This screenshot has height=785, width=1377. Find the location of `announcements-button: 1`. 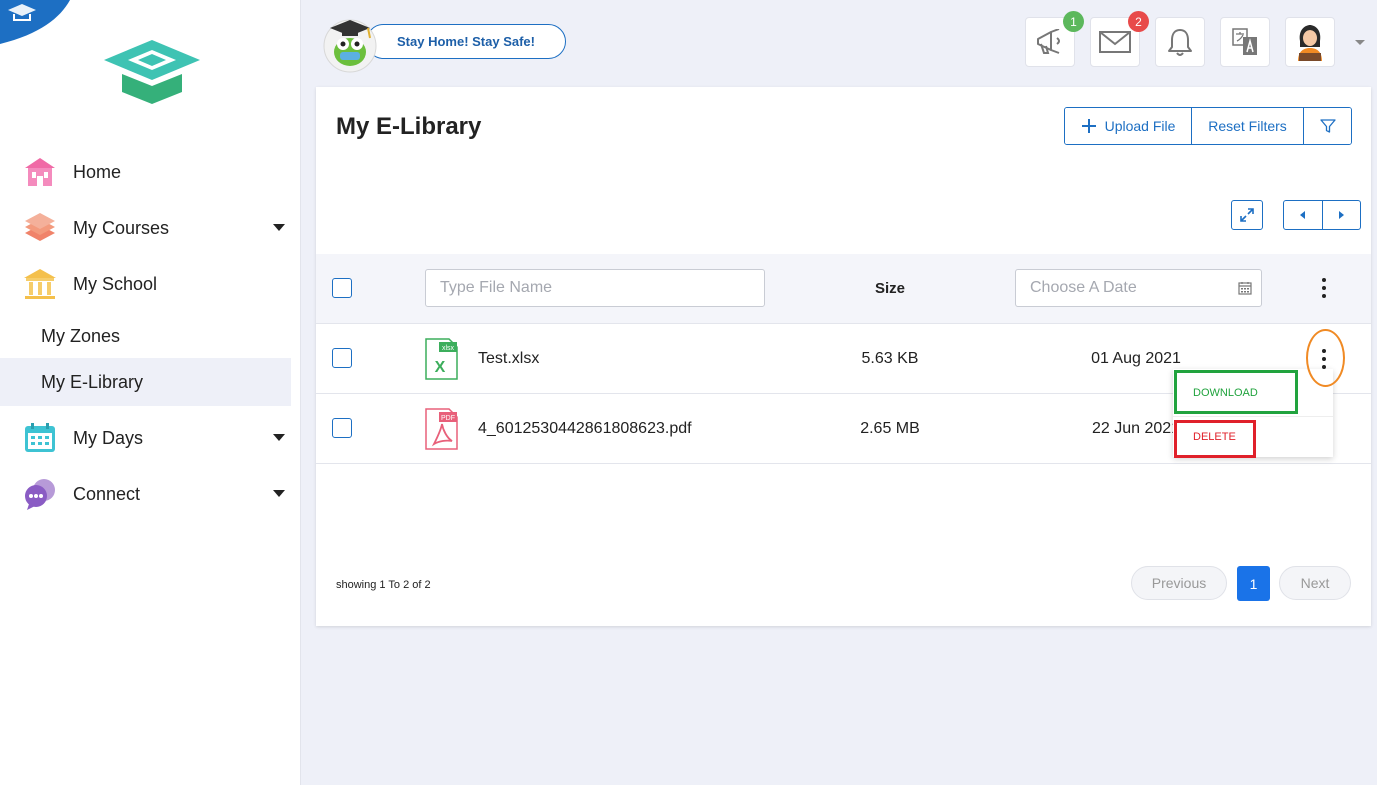

announcements-button: 1 is located at coordinates (1054, 39).